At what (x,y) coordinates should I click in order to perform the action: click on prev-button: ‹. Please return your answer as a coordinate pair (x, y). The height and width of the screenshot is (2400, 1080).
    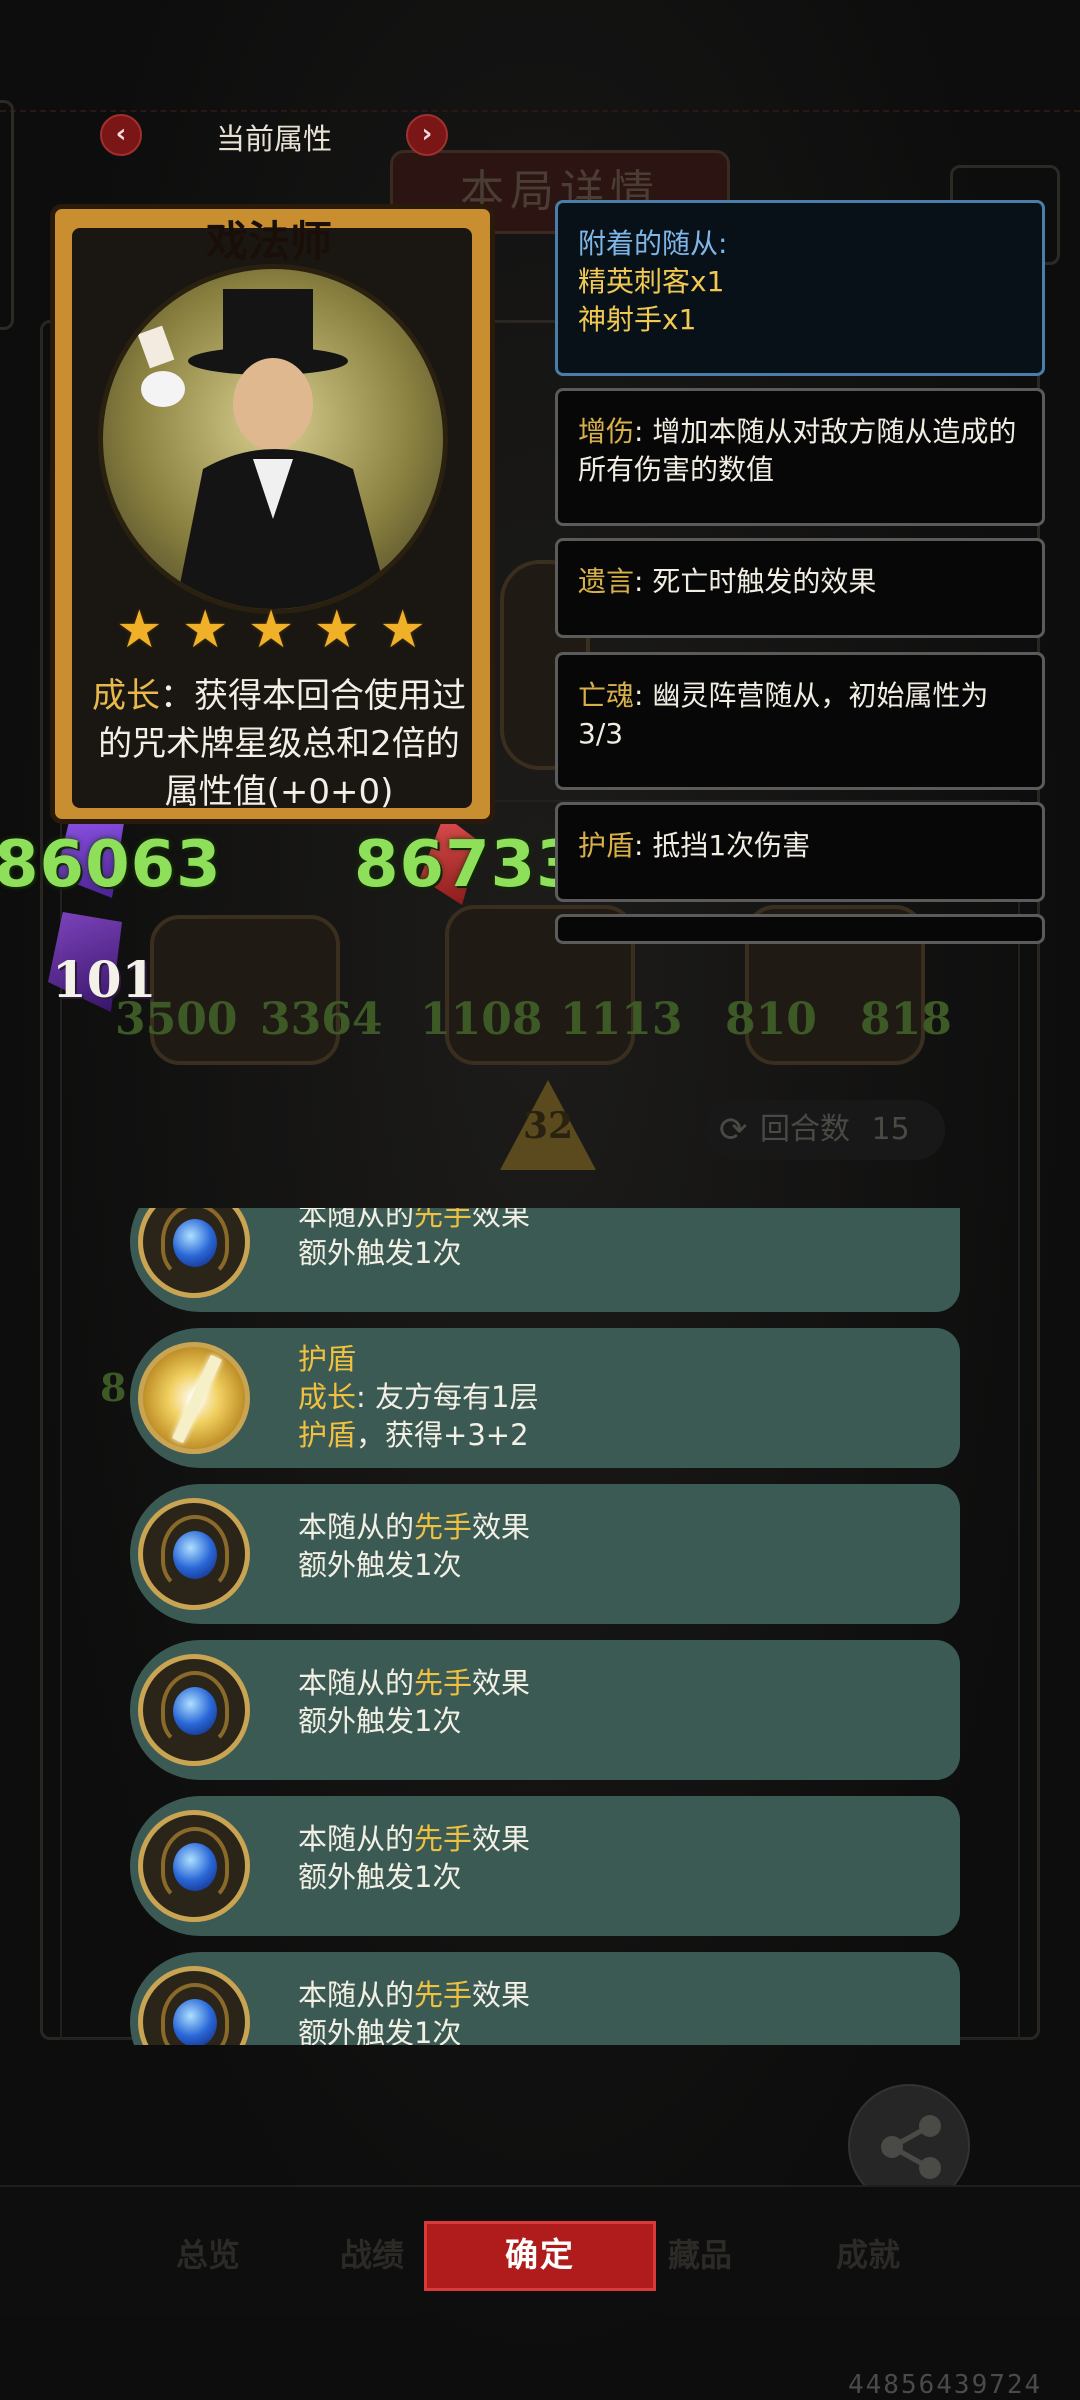
    Looking at the image, I should click on (121, 135).